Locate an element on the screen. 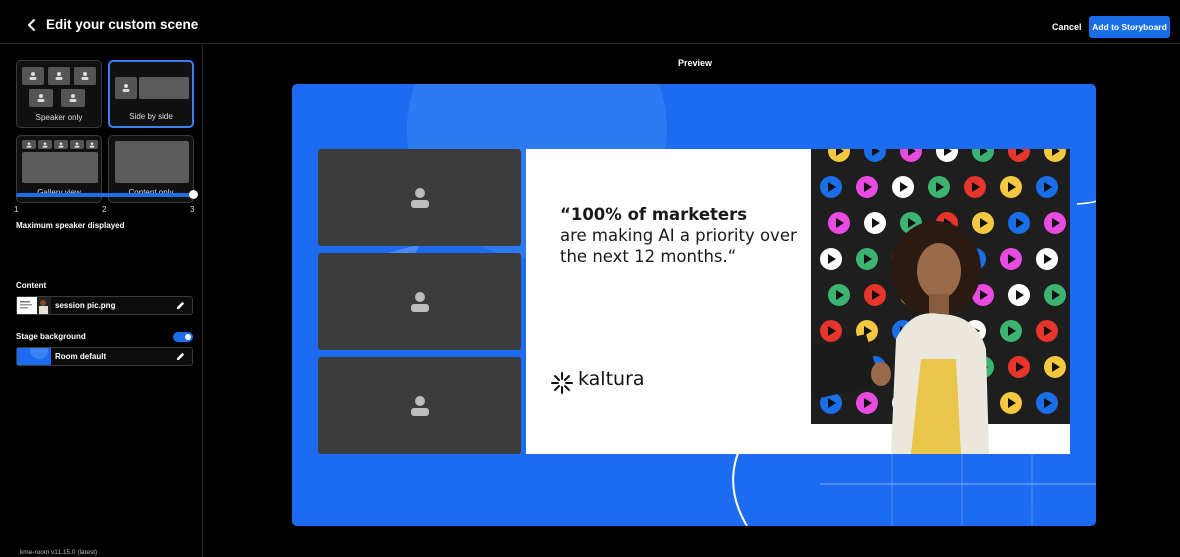  brand-name: kaltura is located at coordinates (611, 379).